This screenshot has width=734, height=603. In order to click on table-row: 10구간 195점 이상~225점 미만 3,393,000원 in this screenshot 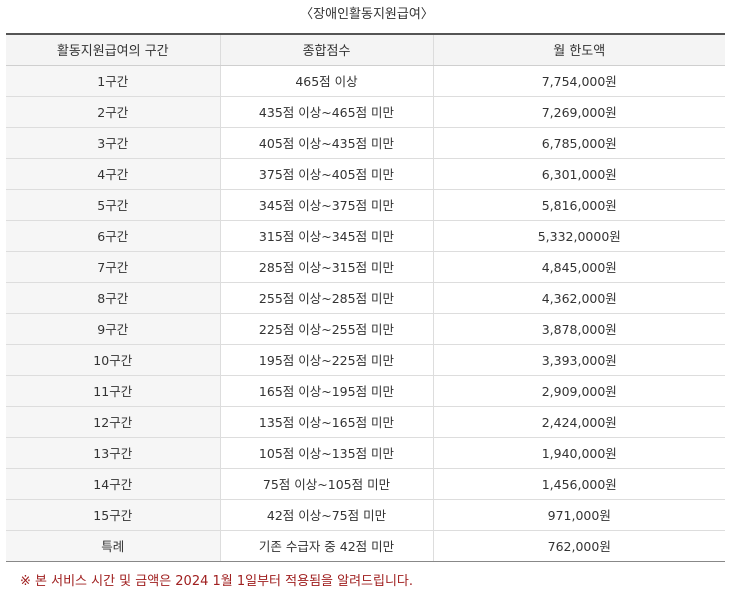, I will do `click(365, 360)`.